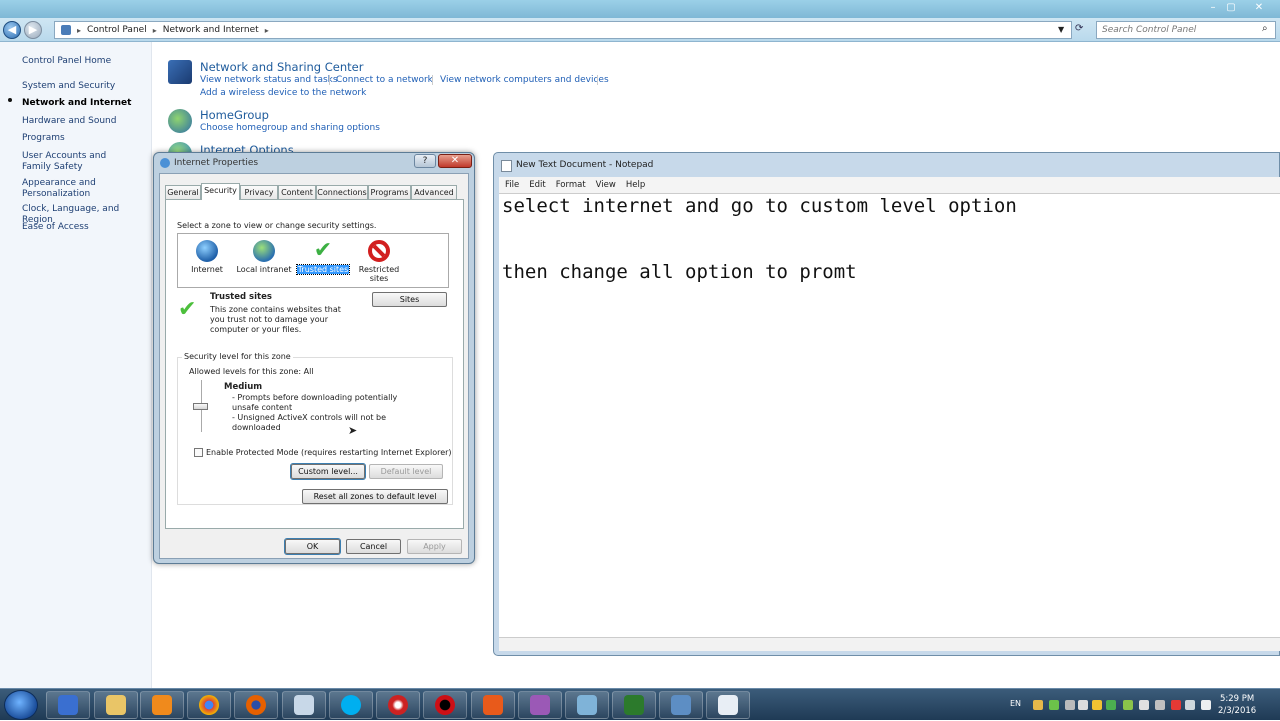  Describe the element at coordinates (283, 93) in the screenshot. I see `add-wireless-device-link: Add a wireless device to the network` at that location.